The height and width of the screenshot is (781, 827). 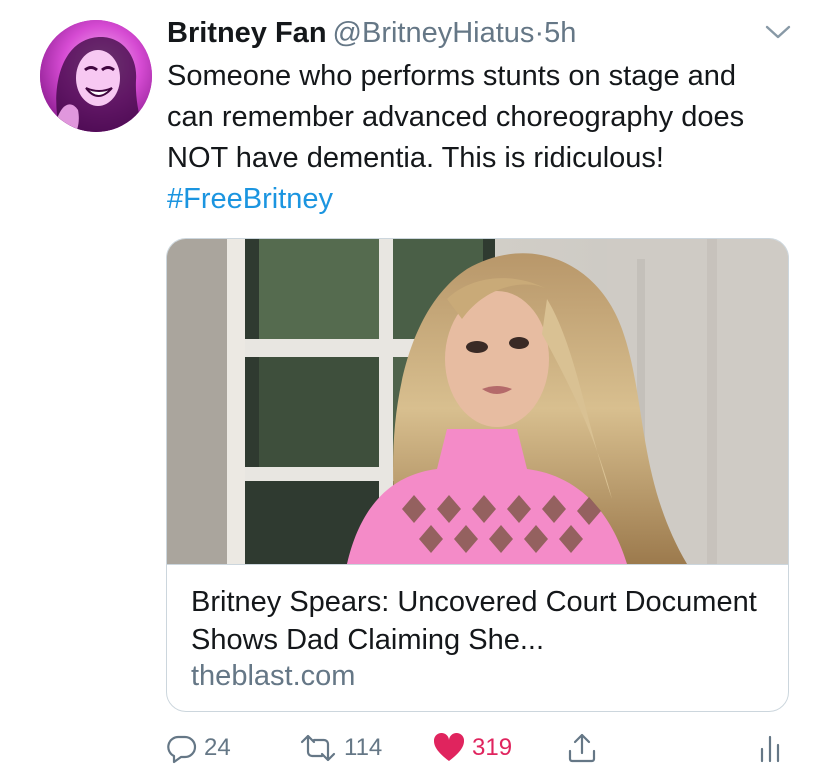 I want to click on like-button: 319, so click(x=472, y=748).